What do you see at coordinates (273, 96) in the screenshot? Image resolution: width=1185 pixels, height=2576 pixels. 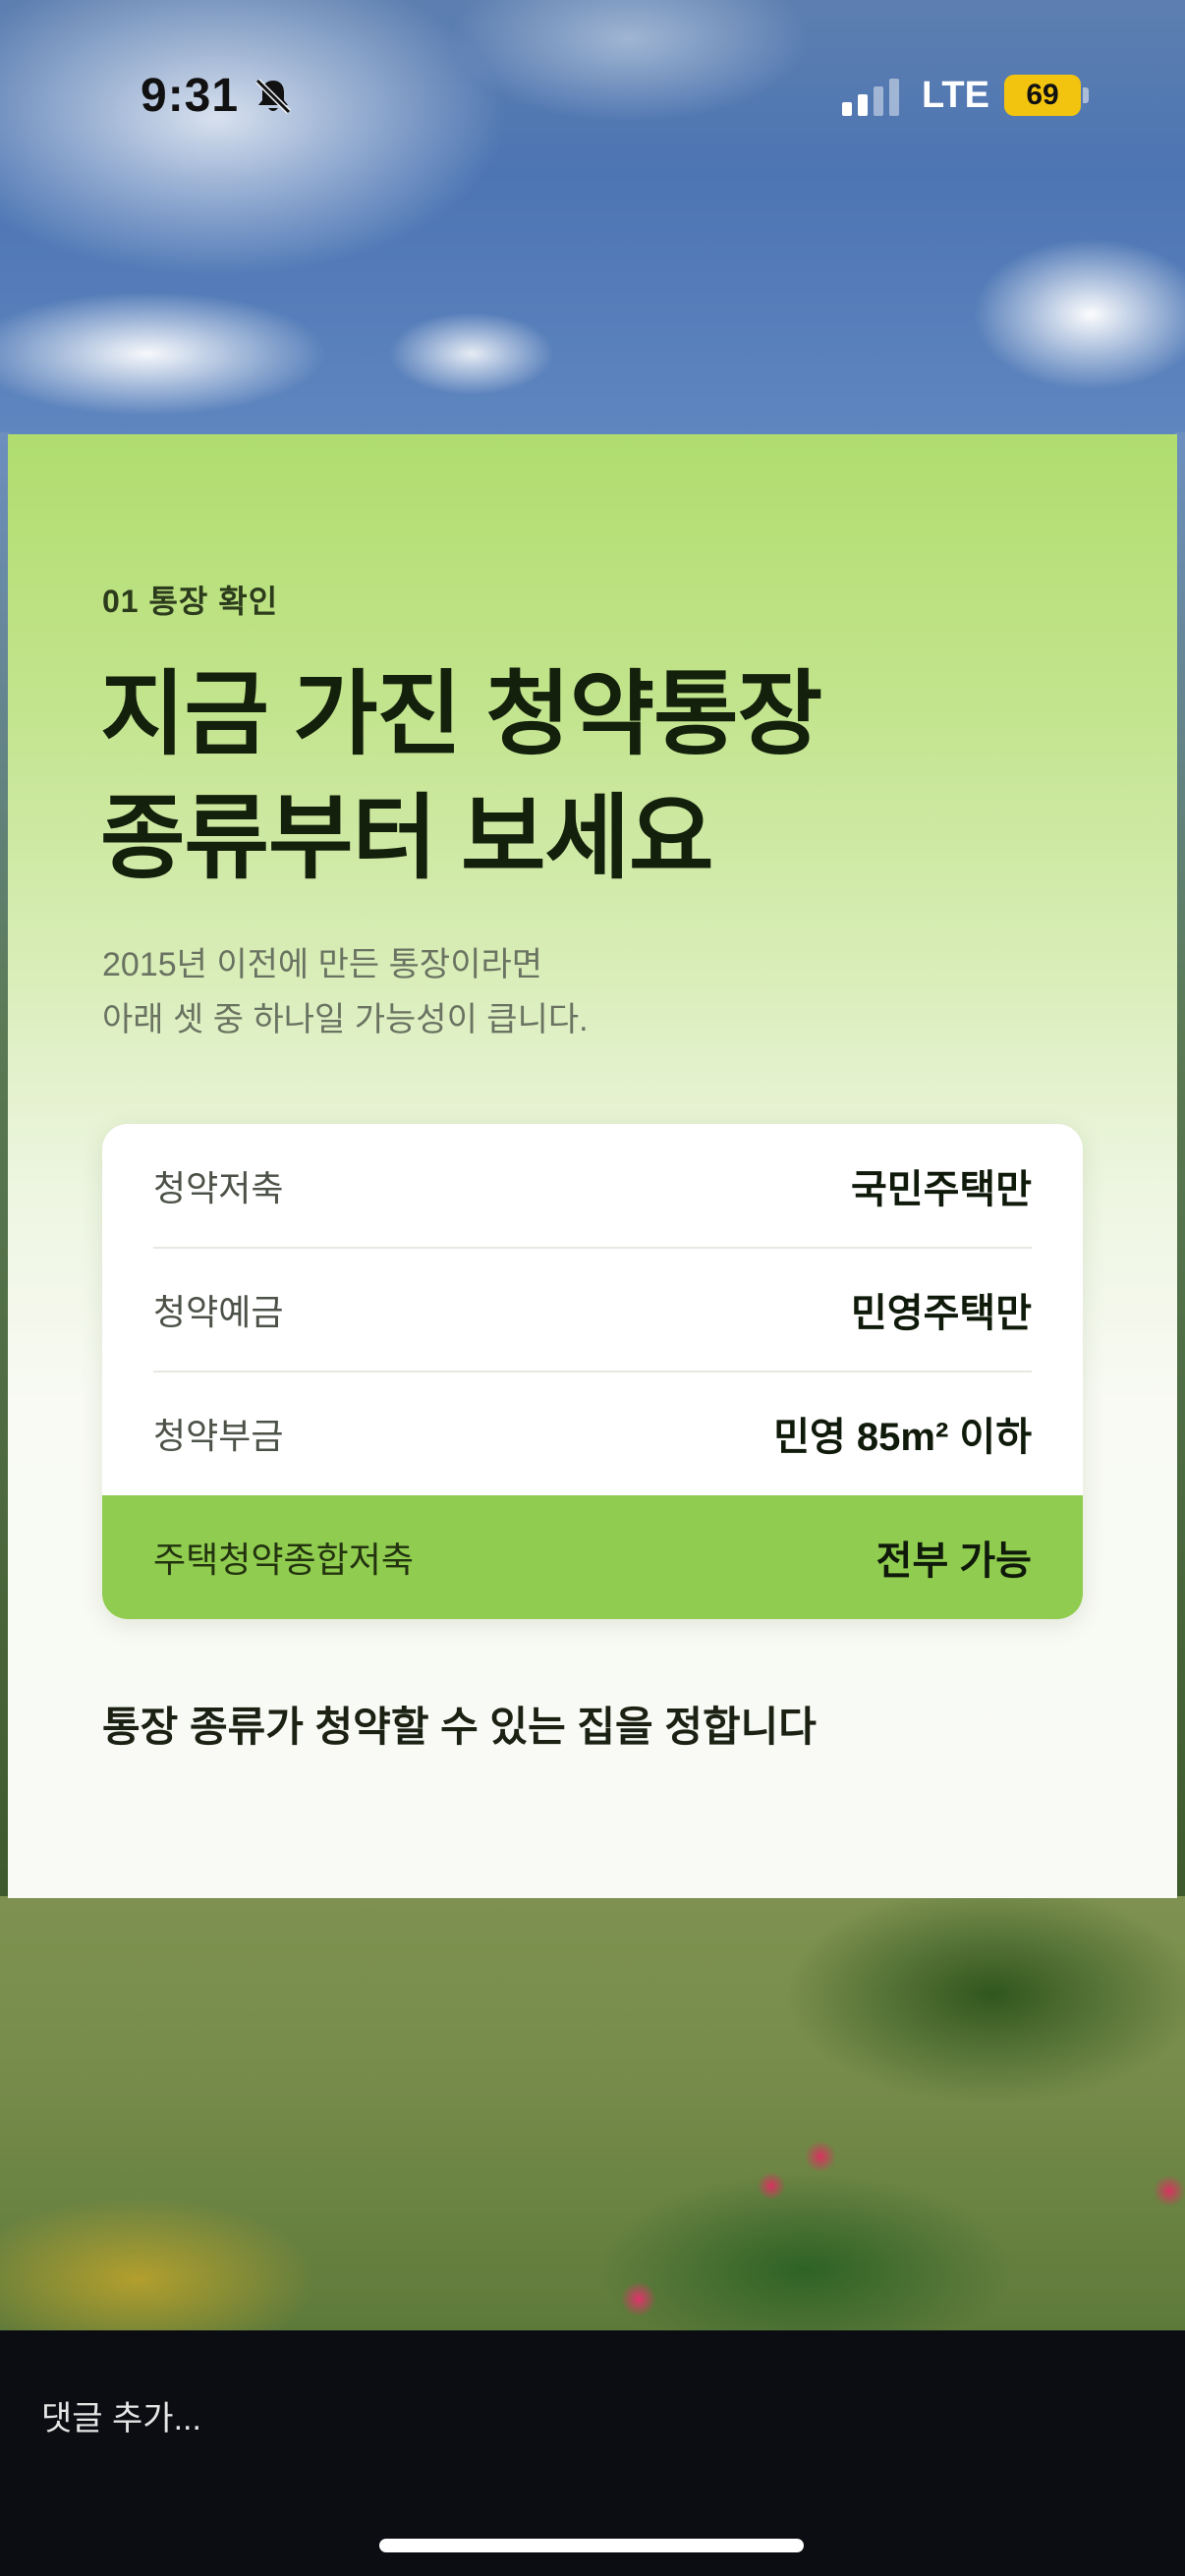 I see `bell-slash-icon` at bounding box center [273, 96].